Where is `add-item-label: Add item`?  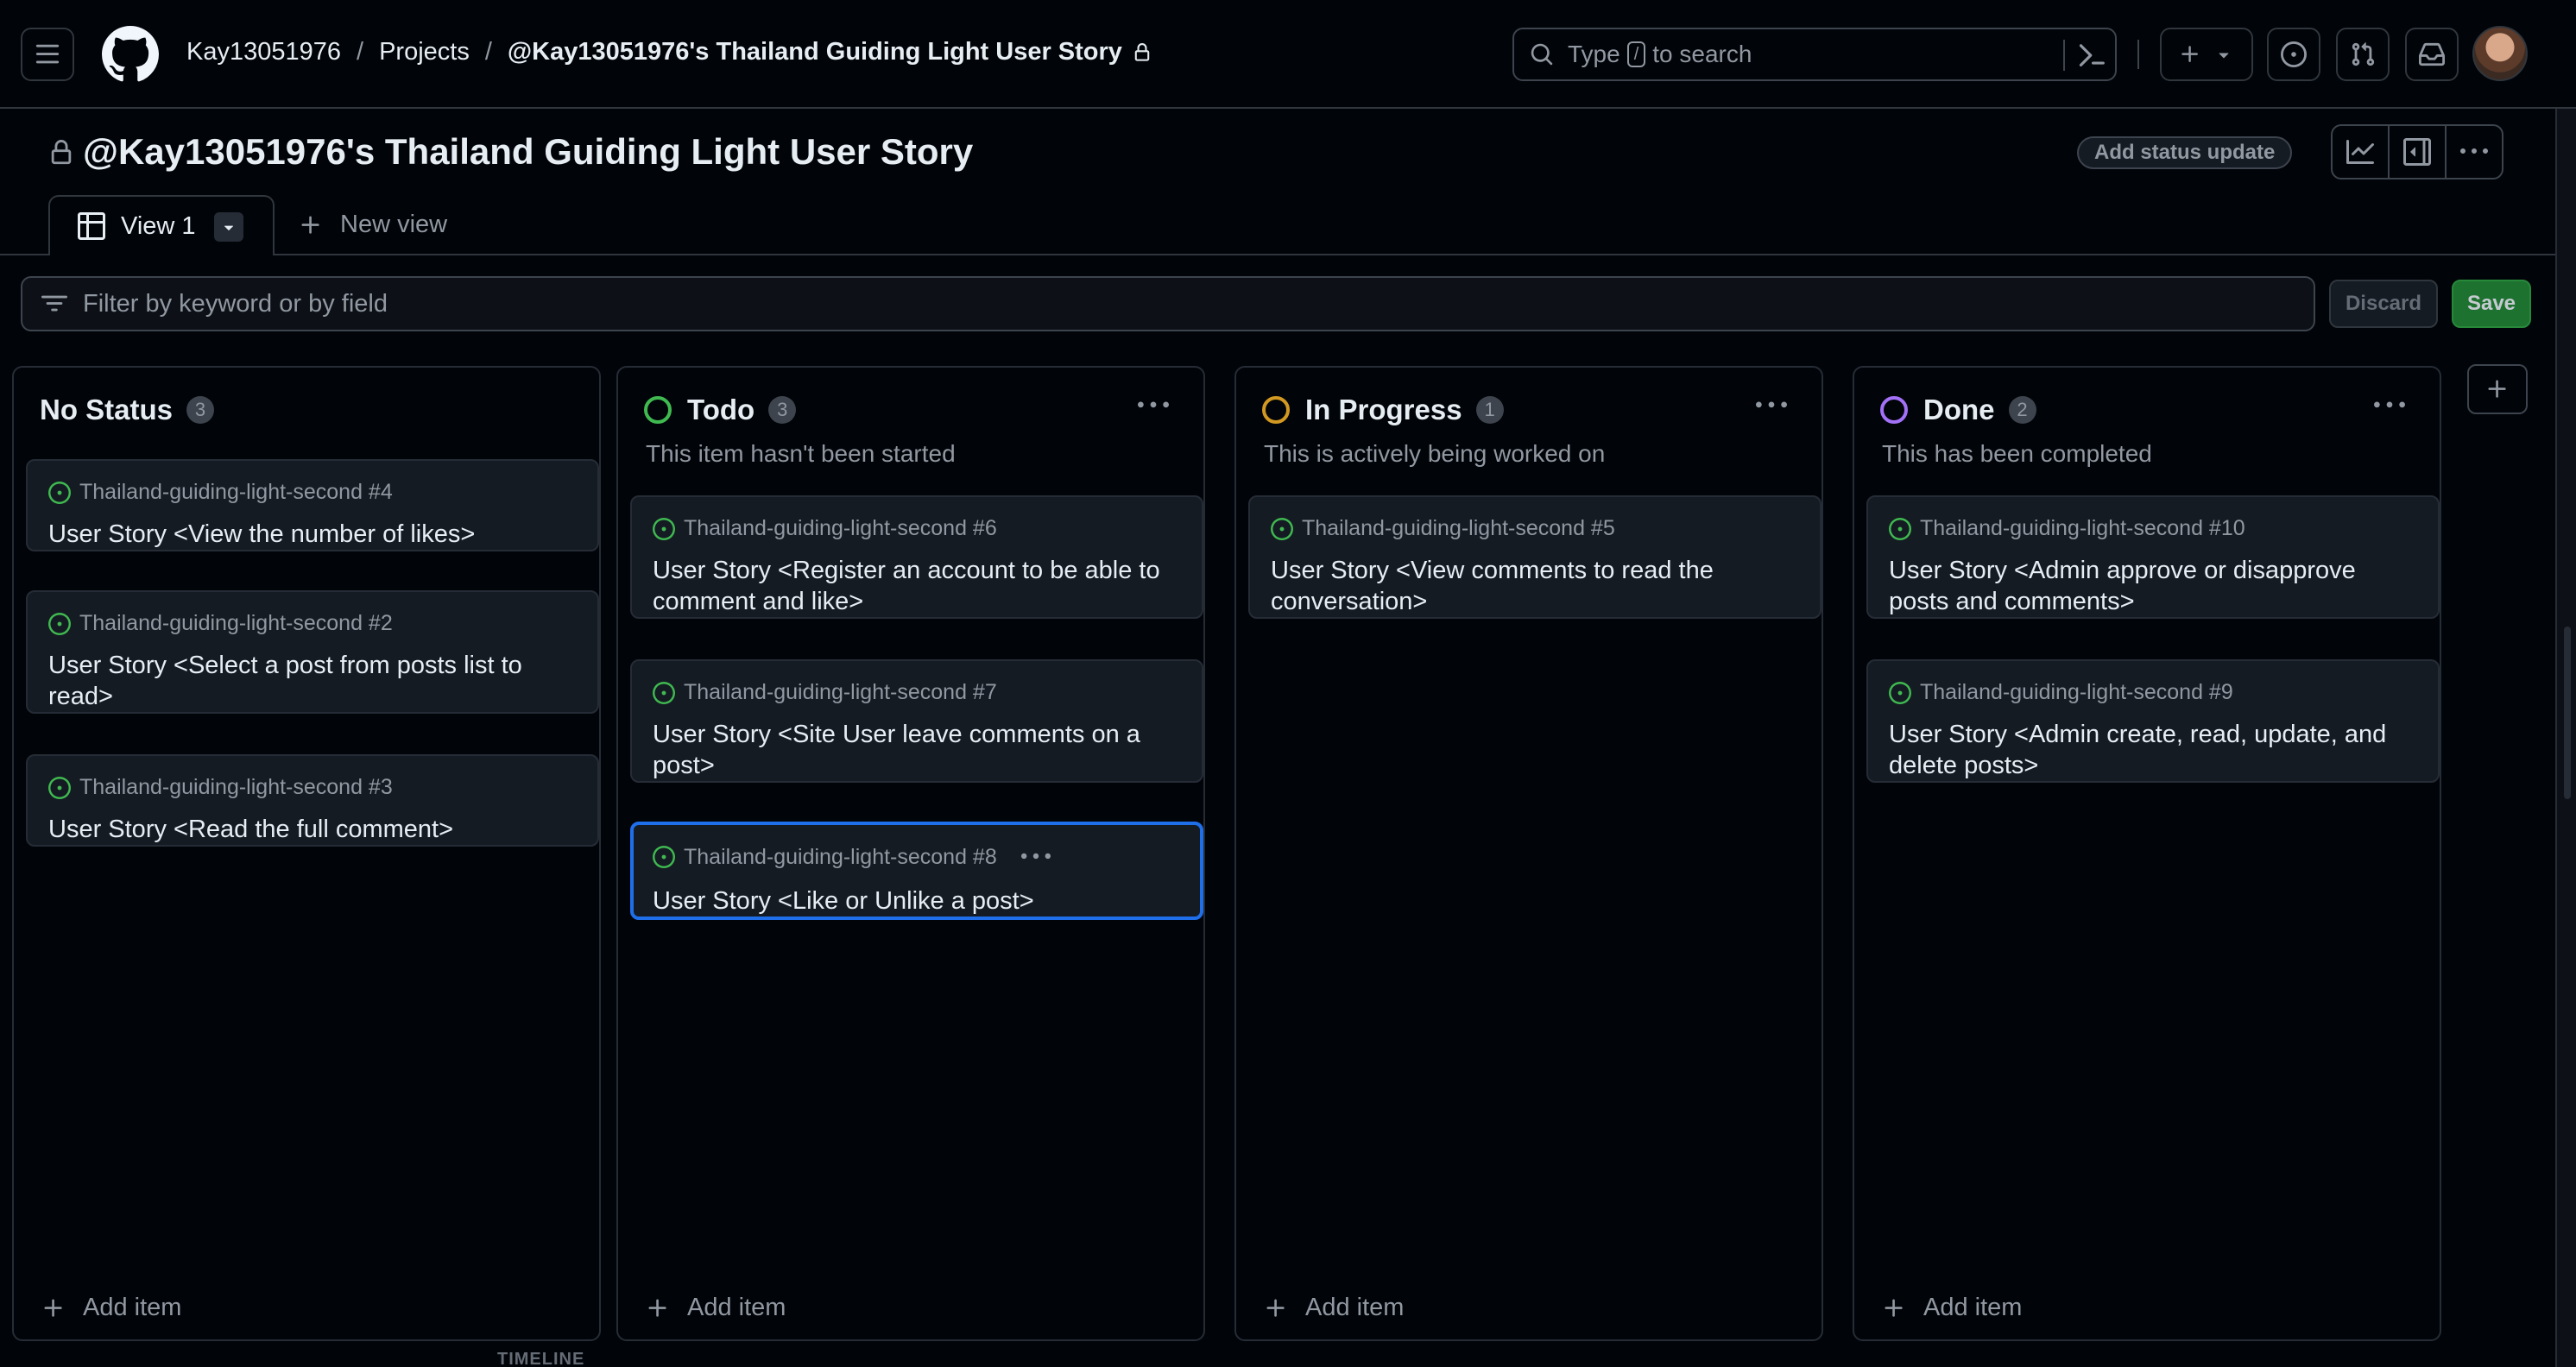 add-item-label: Add item is located at coordinates (1355, 1307).